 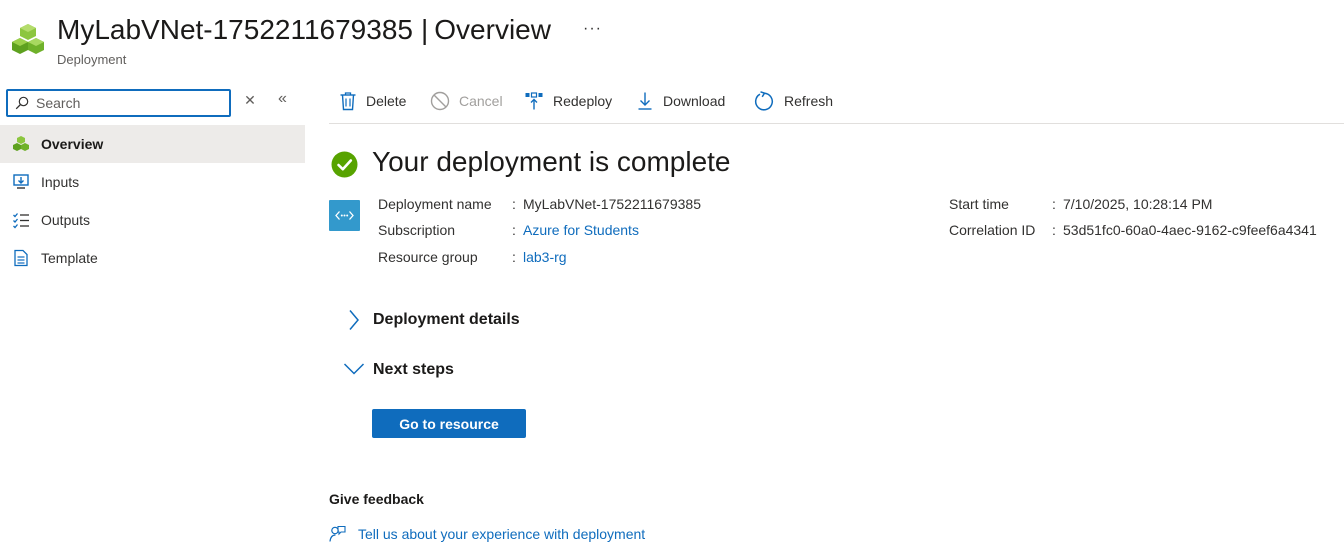 What do you see at coordinates (992, 230) in the screenshot?
I see `correlation-id-label: Correlation ID` at bounding box center [992, 230].